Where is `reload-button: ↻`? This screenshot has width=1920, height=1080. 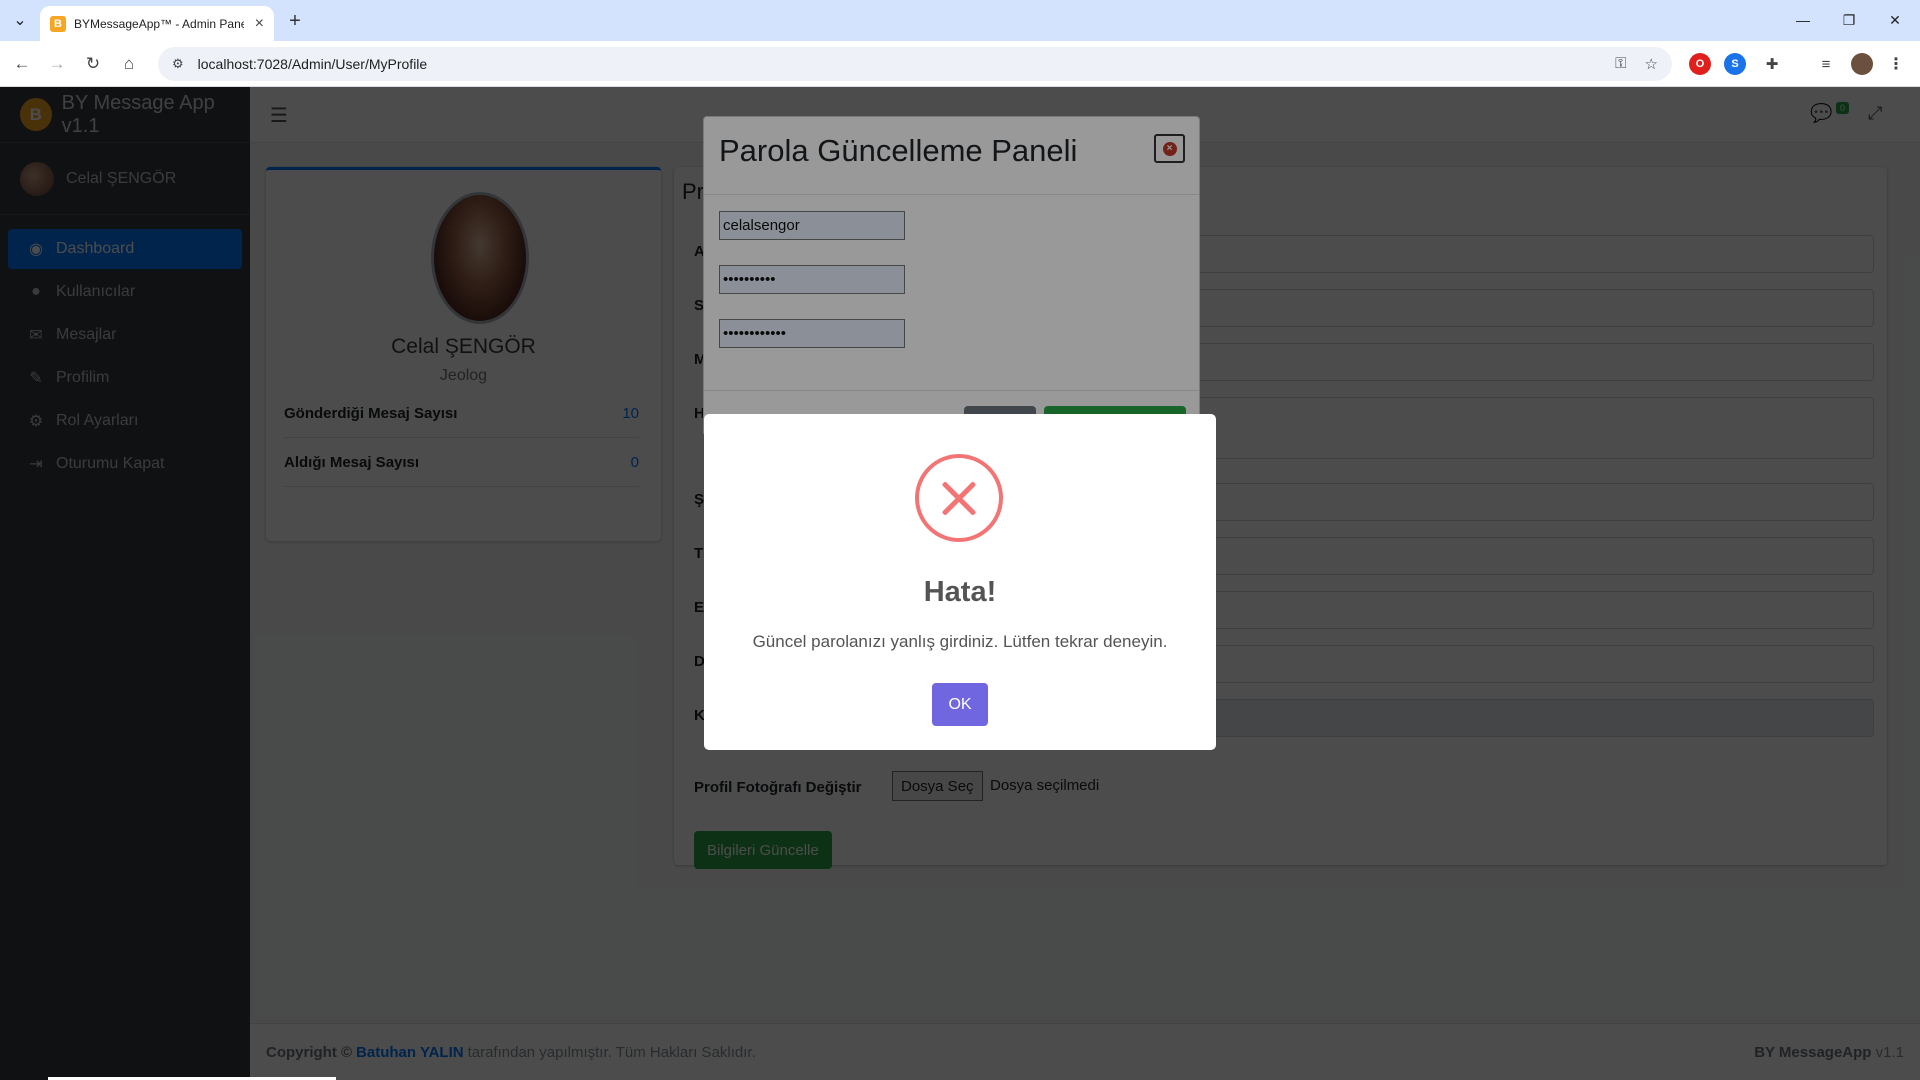 reload-button: ↻ is located at coordinates (93, 64).